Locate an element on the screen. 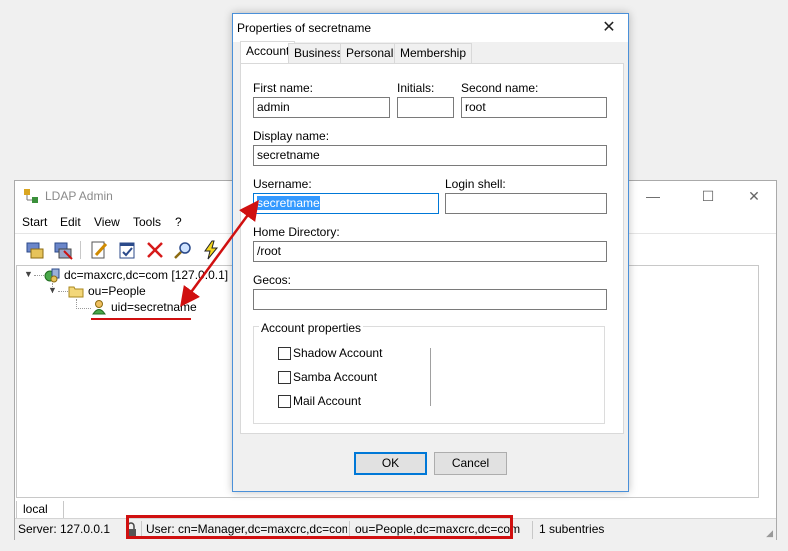 Image resolution: width=788 pixels, height=551 pixels. menu-start: Start is located at coordinates (34, 222).